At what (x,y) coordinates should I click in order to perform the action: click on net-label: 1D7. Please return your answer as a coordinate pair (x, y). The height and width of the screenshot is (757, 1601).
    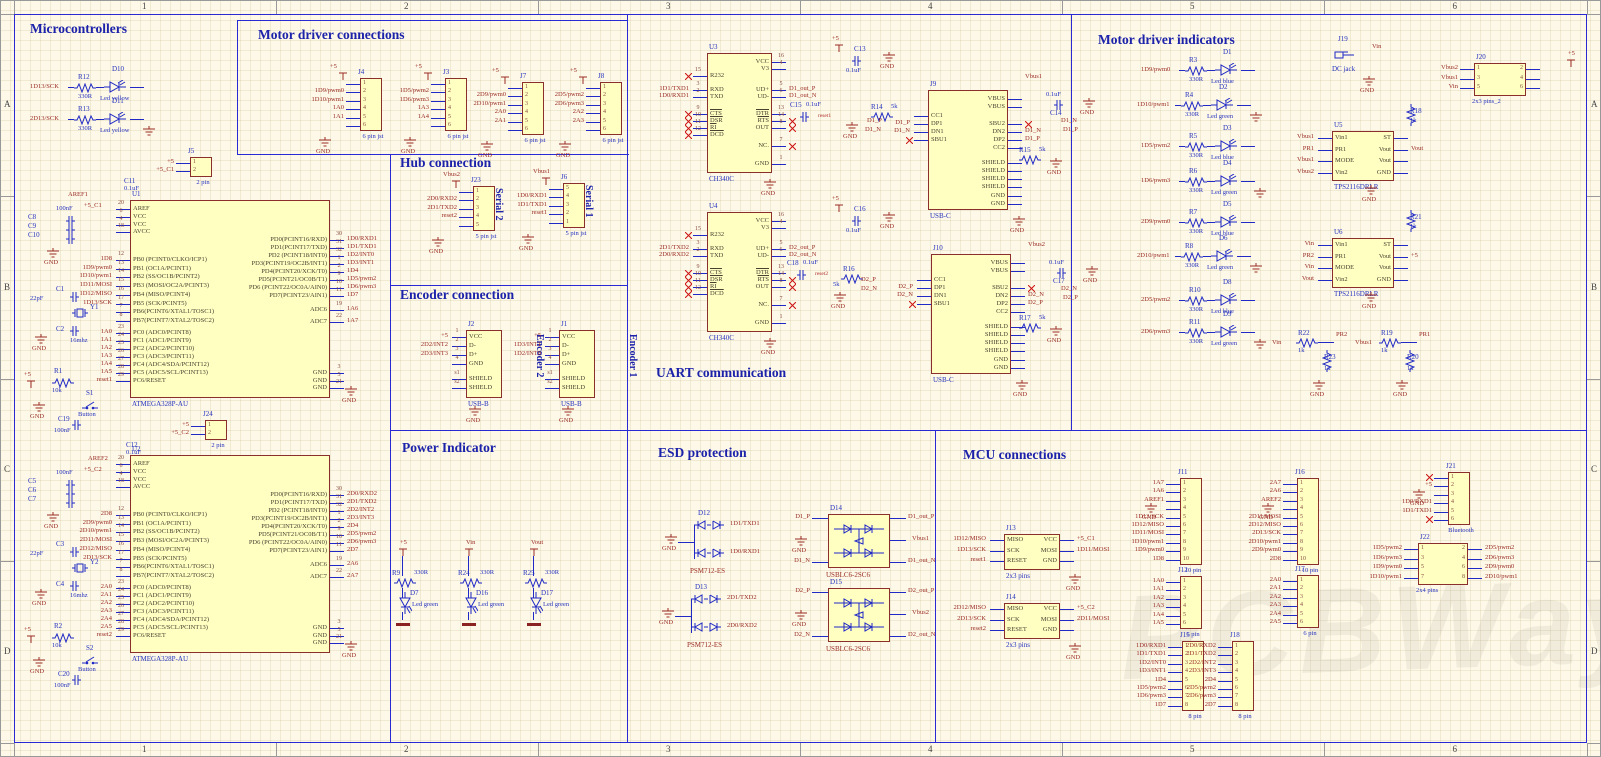
    Looking at the image, I should click on (353, 294).